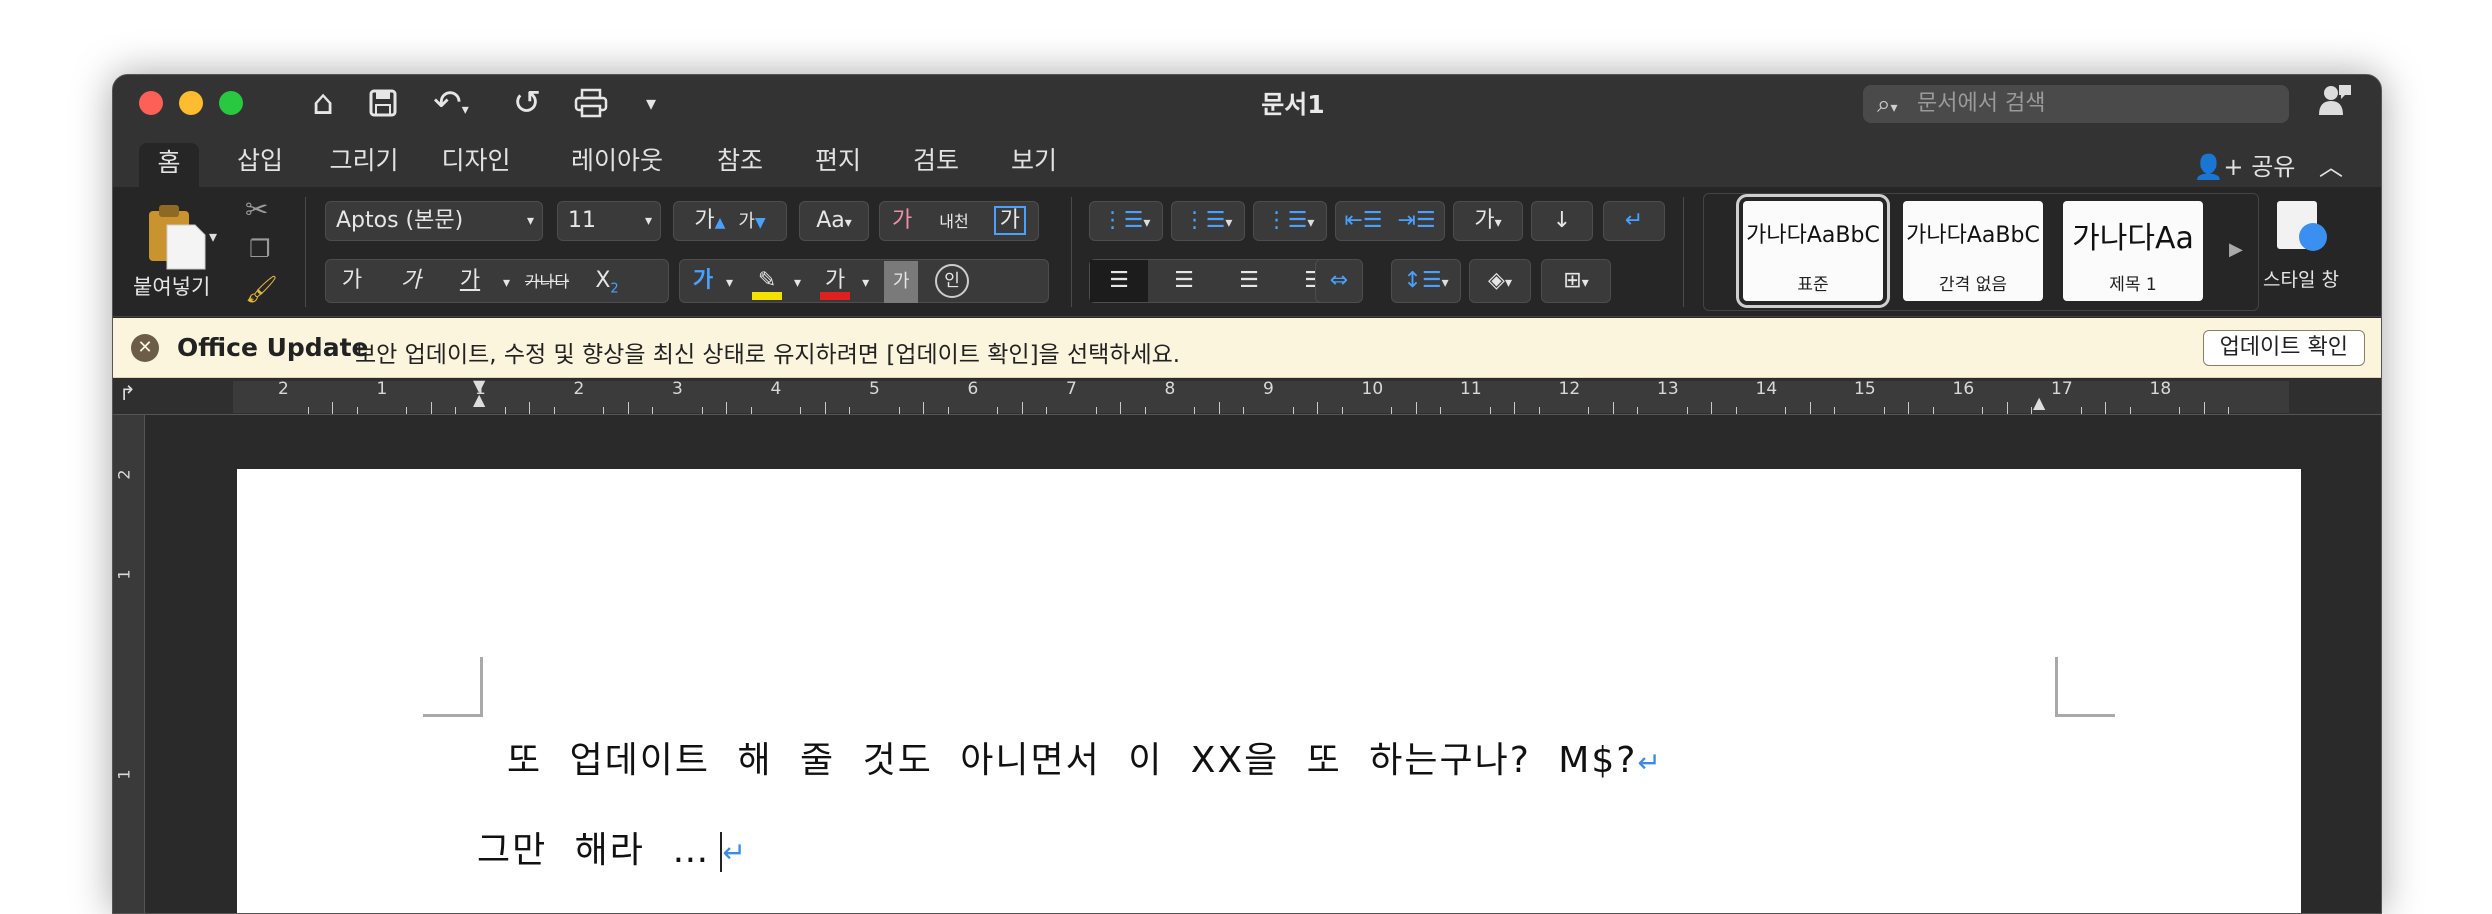 This screenshot has height=914, width=2492. What do you see at coordinates (176, 236) in the screenshot?
I see `paste-icon` at bounding box center [176, 236].